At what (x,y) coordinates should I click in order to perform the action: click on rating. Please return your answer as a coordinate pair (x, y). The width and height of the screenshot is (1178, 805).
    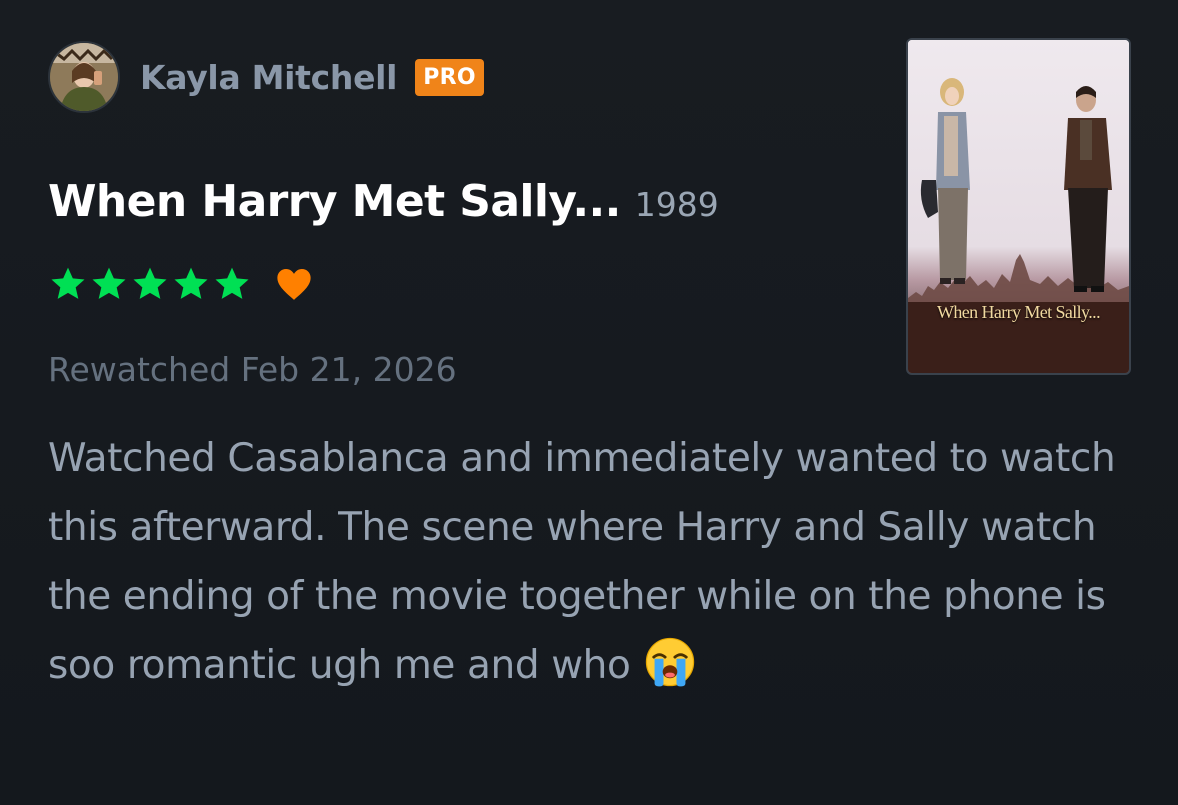
    Looking at the image, I should click on (180, 284).